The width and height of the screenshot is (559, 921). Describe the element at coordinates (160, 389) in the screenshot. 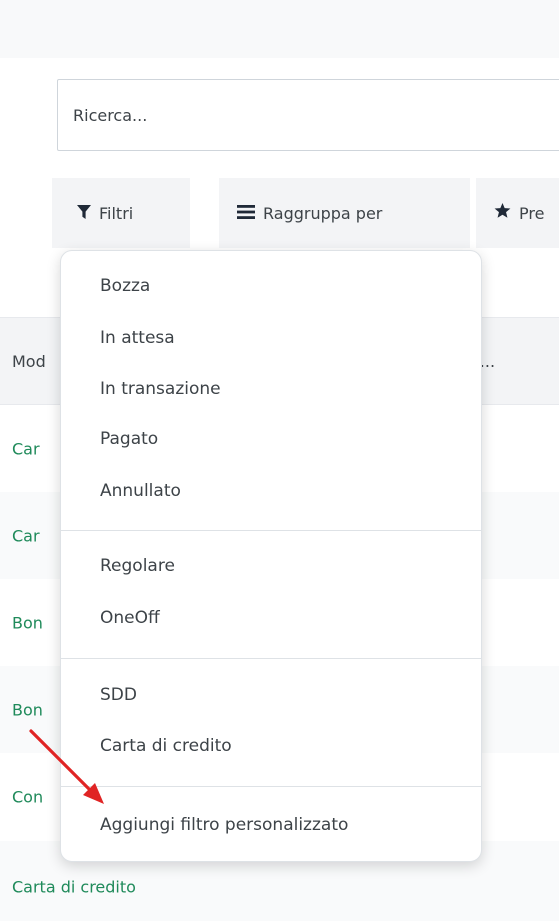

I see `filter-option: In transazione` at that location.